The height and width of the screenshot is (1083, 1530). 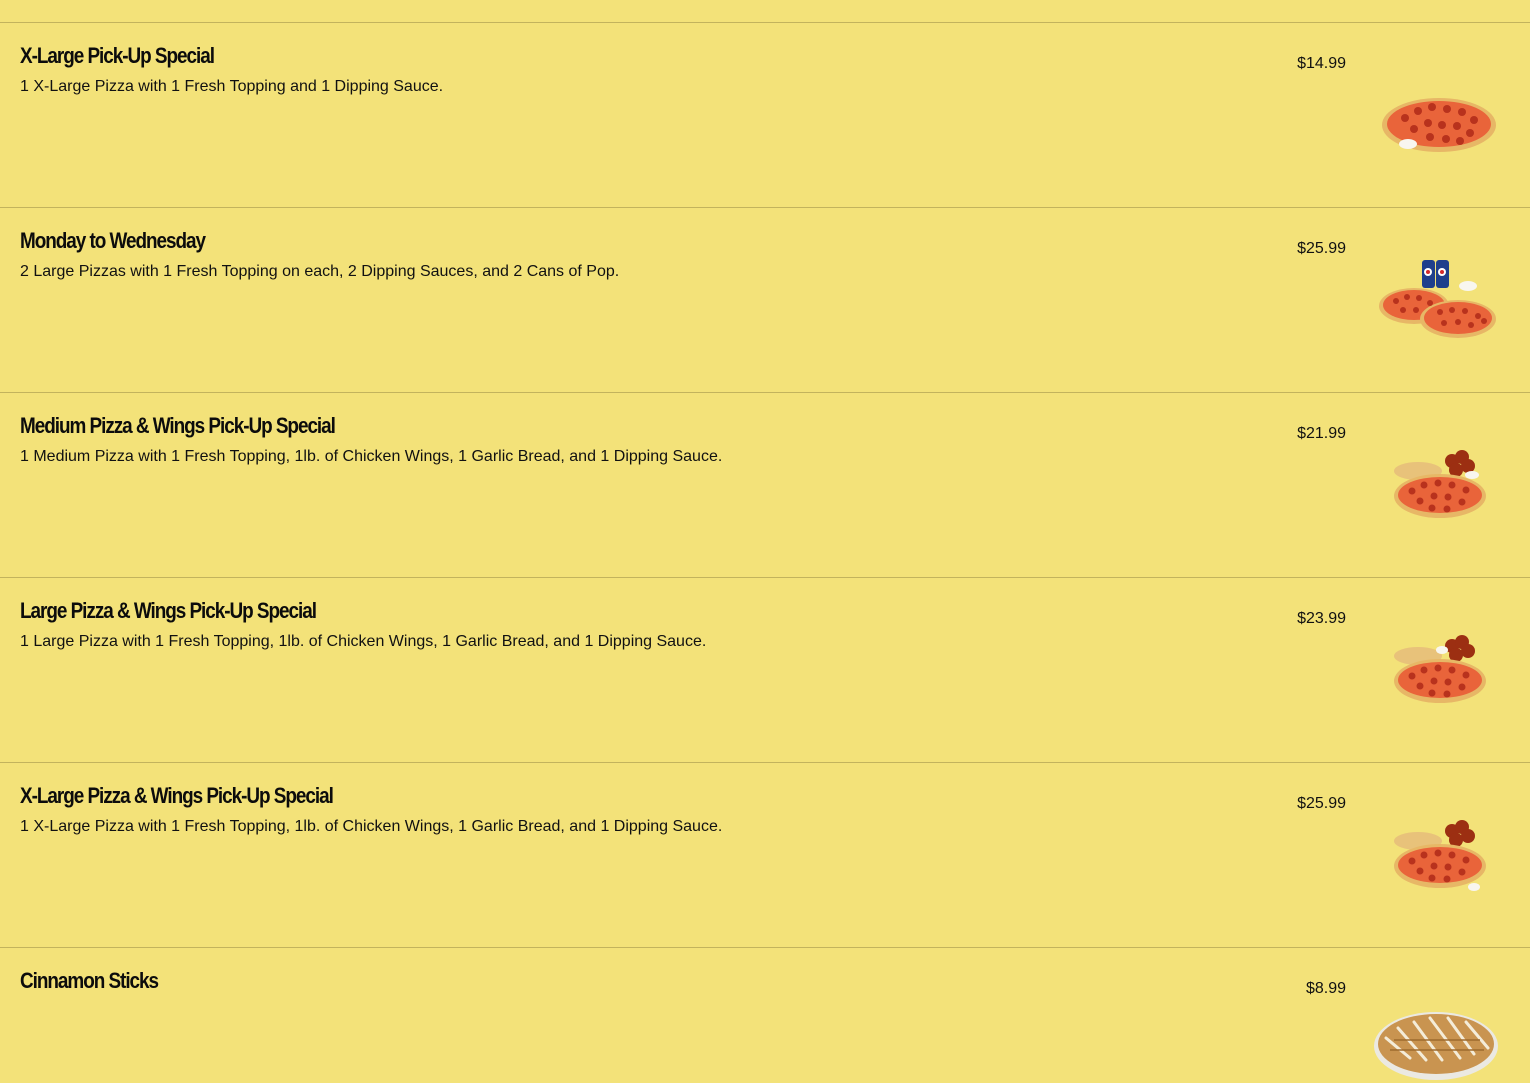 What do you see at coordinates (1438, 1035) in the screenshot?
I see `cinnamon-sticks-photo` at bounding box center [1438, 1035].